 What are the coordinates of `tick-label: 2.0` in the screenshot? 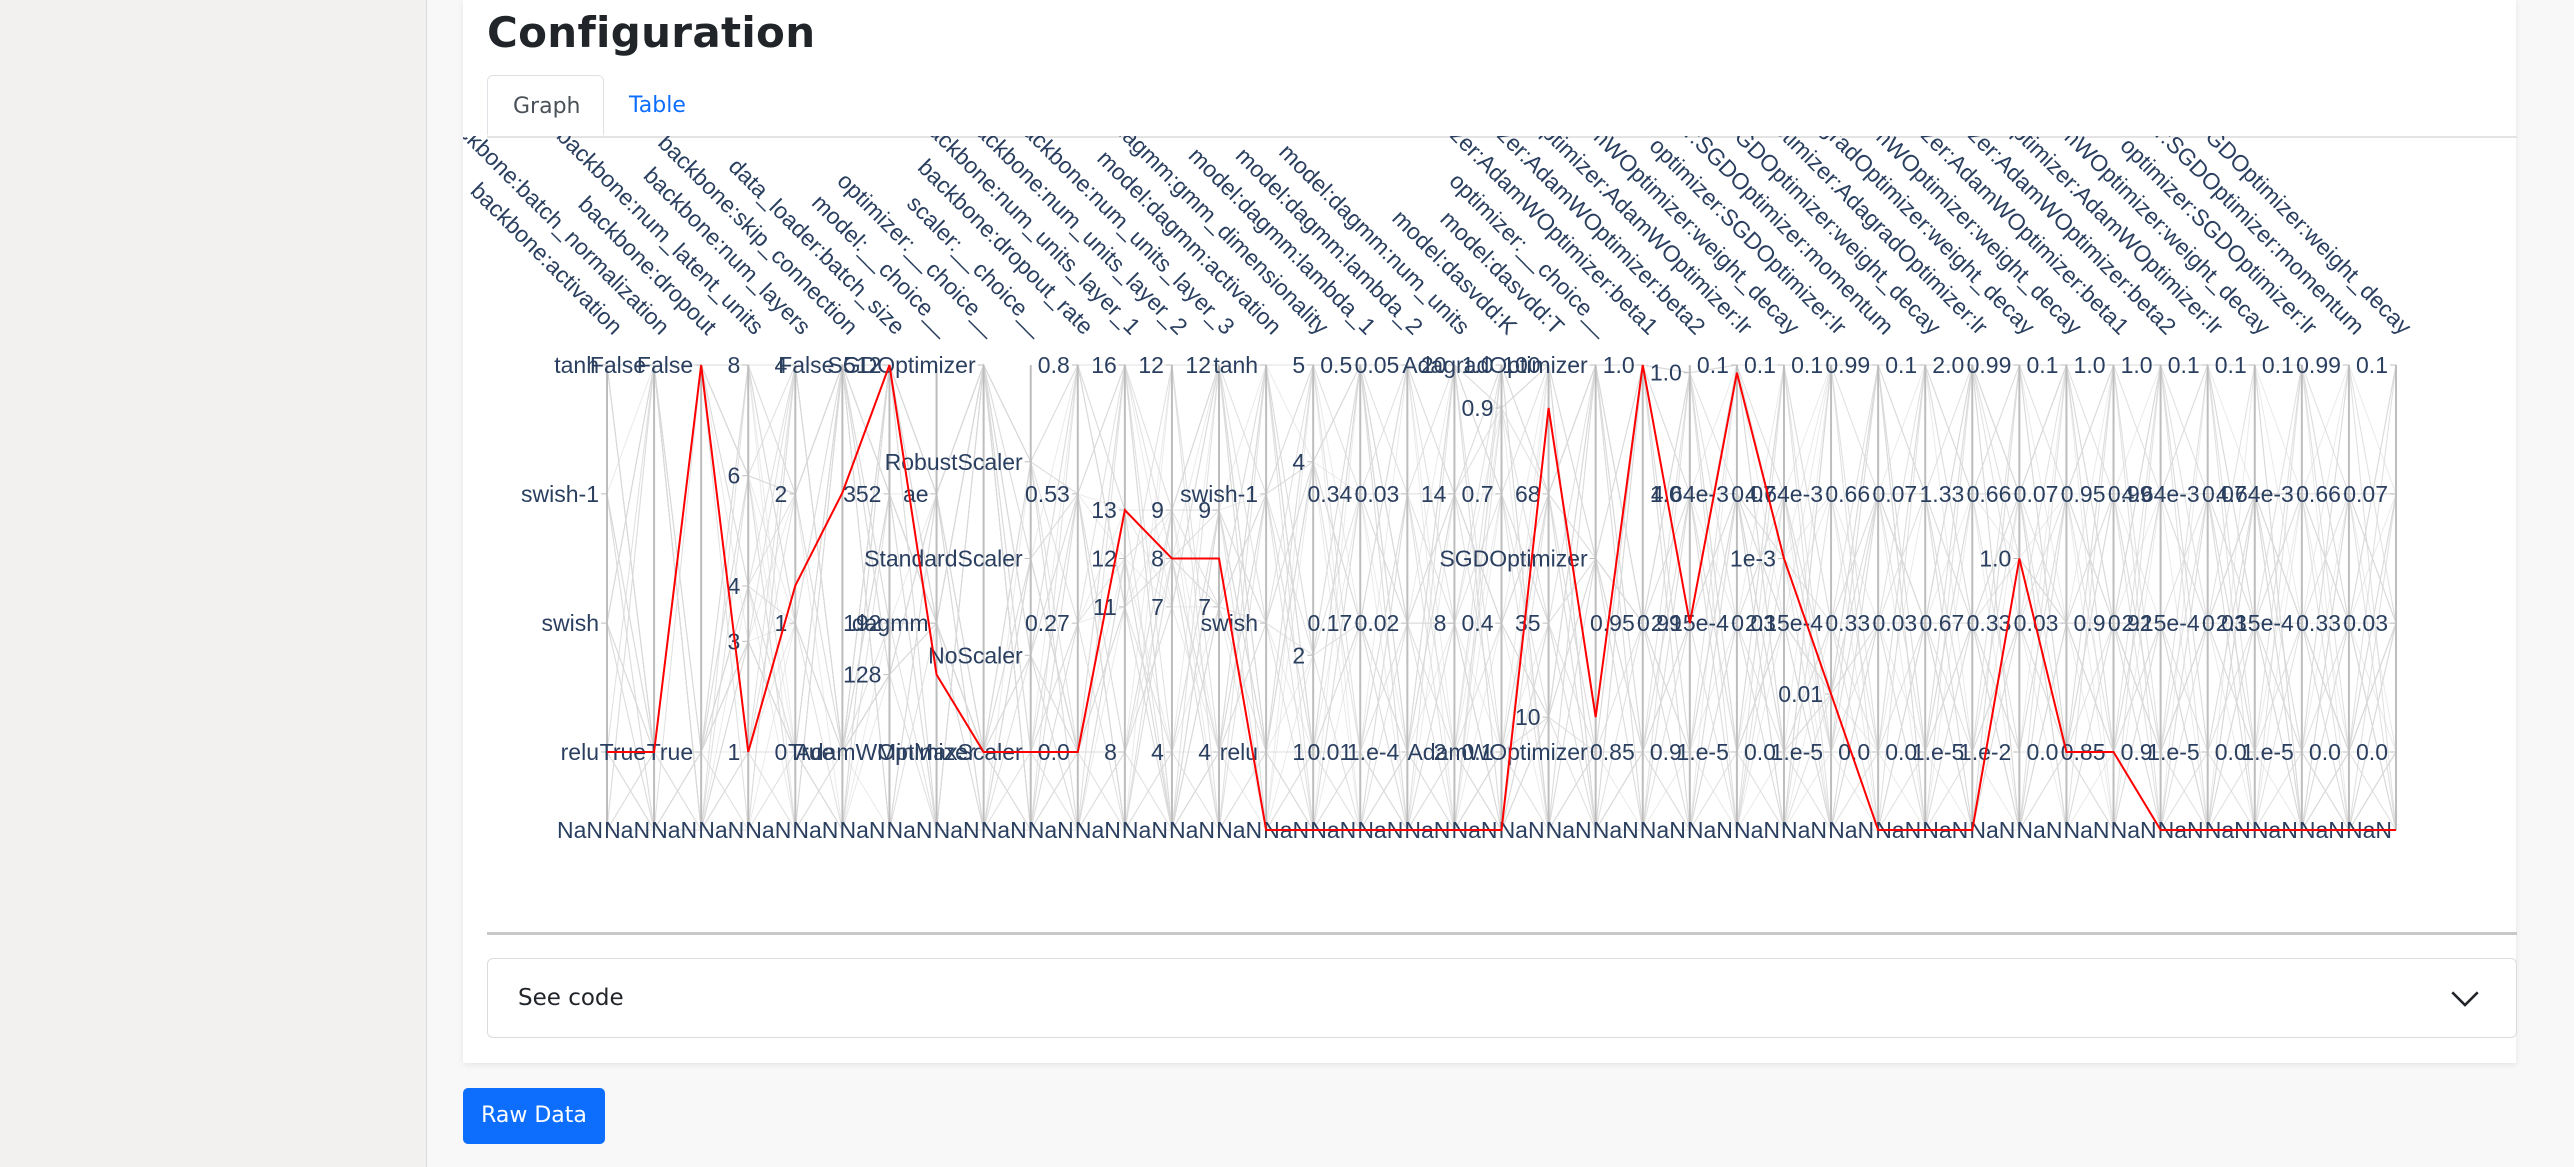 It's located at (1948, 365).